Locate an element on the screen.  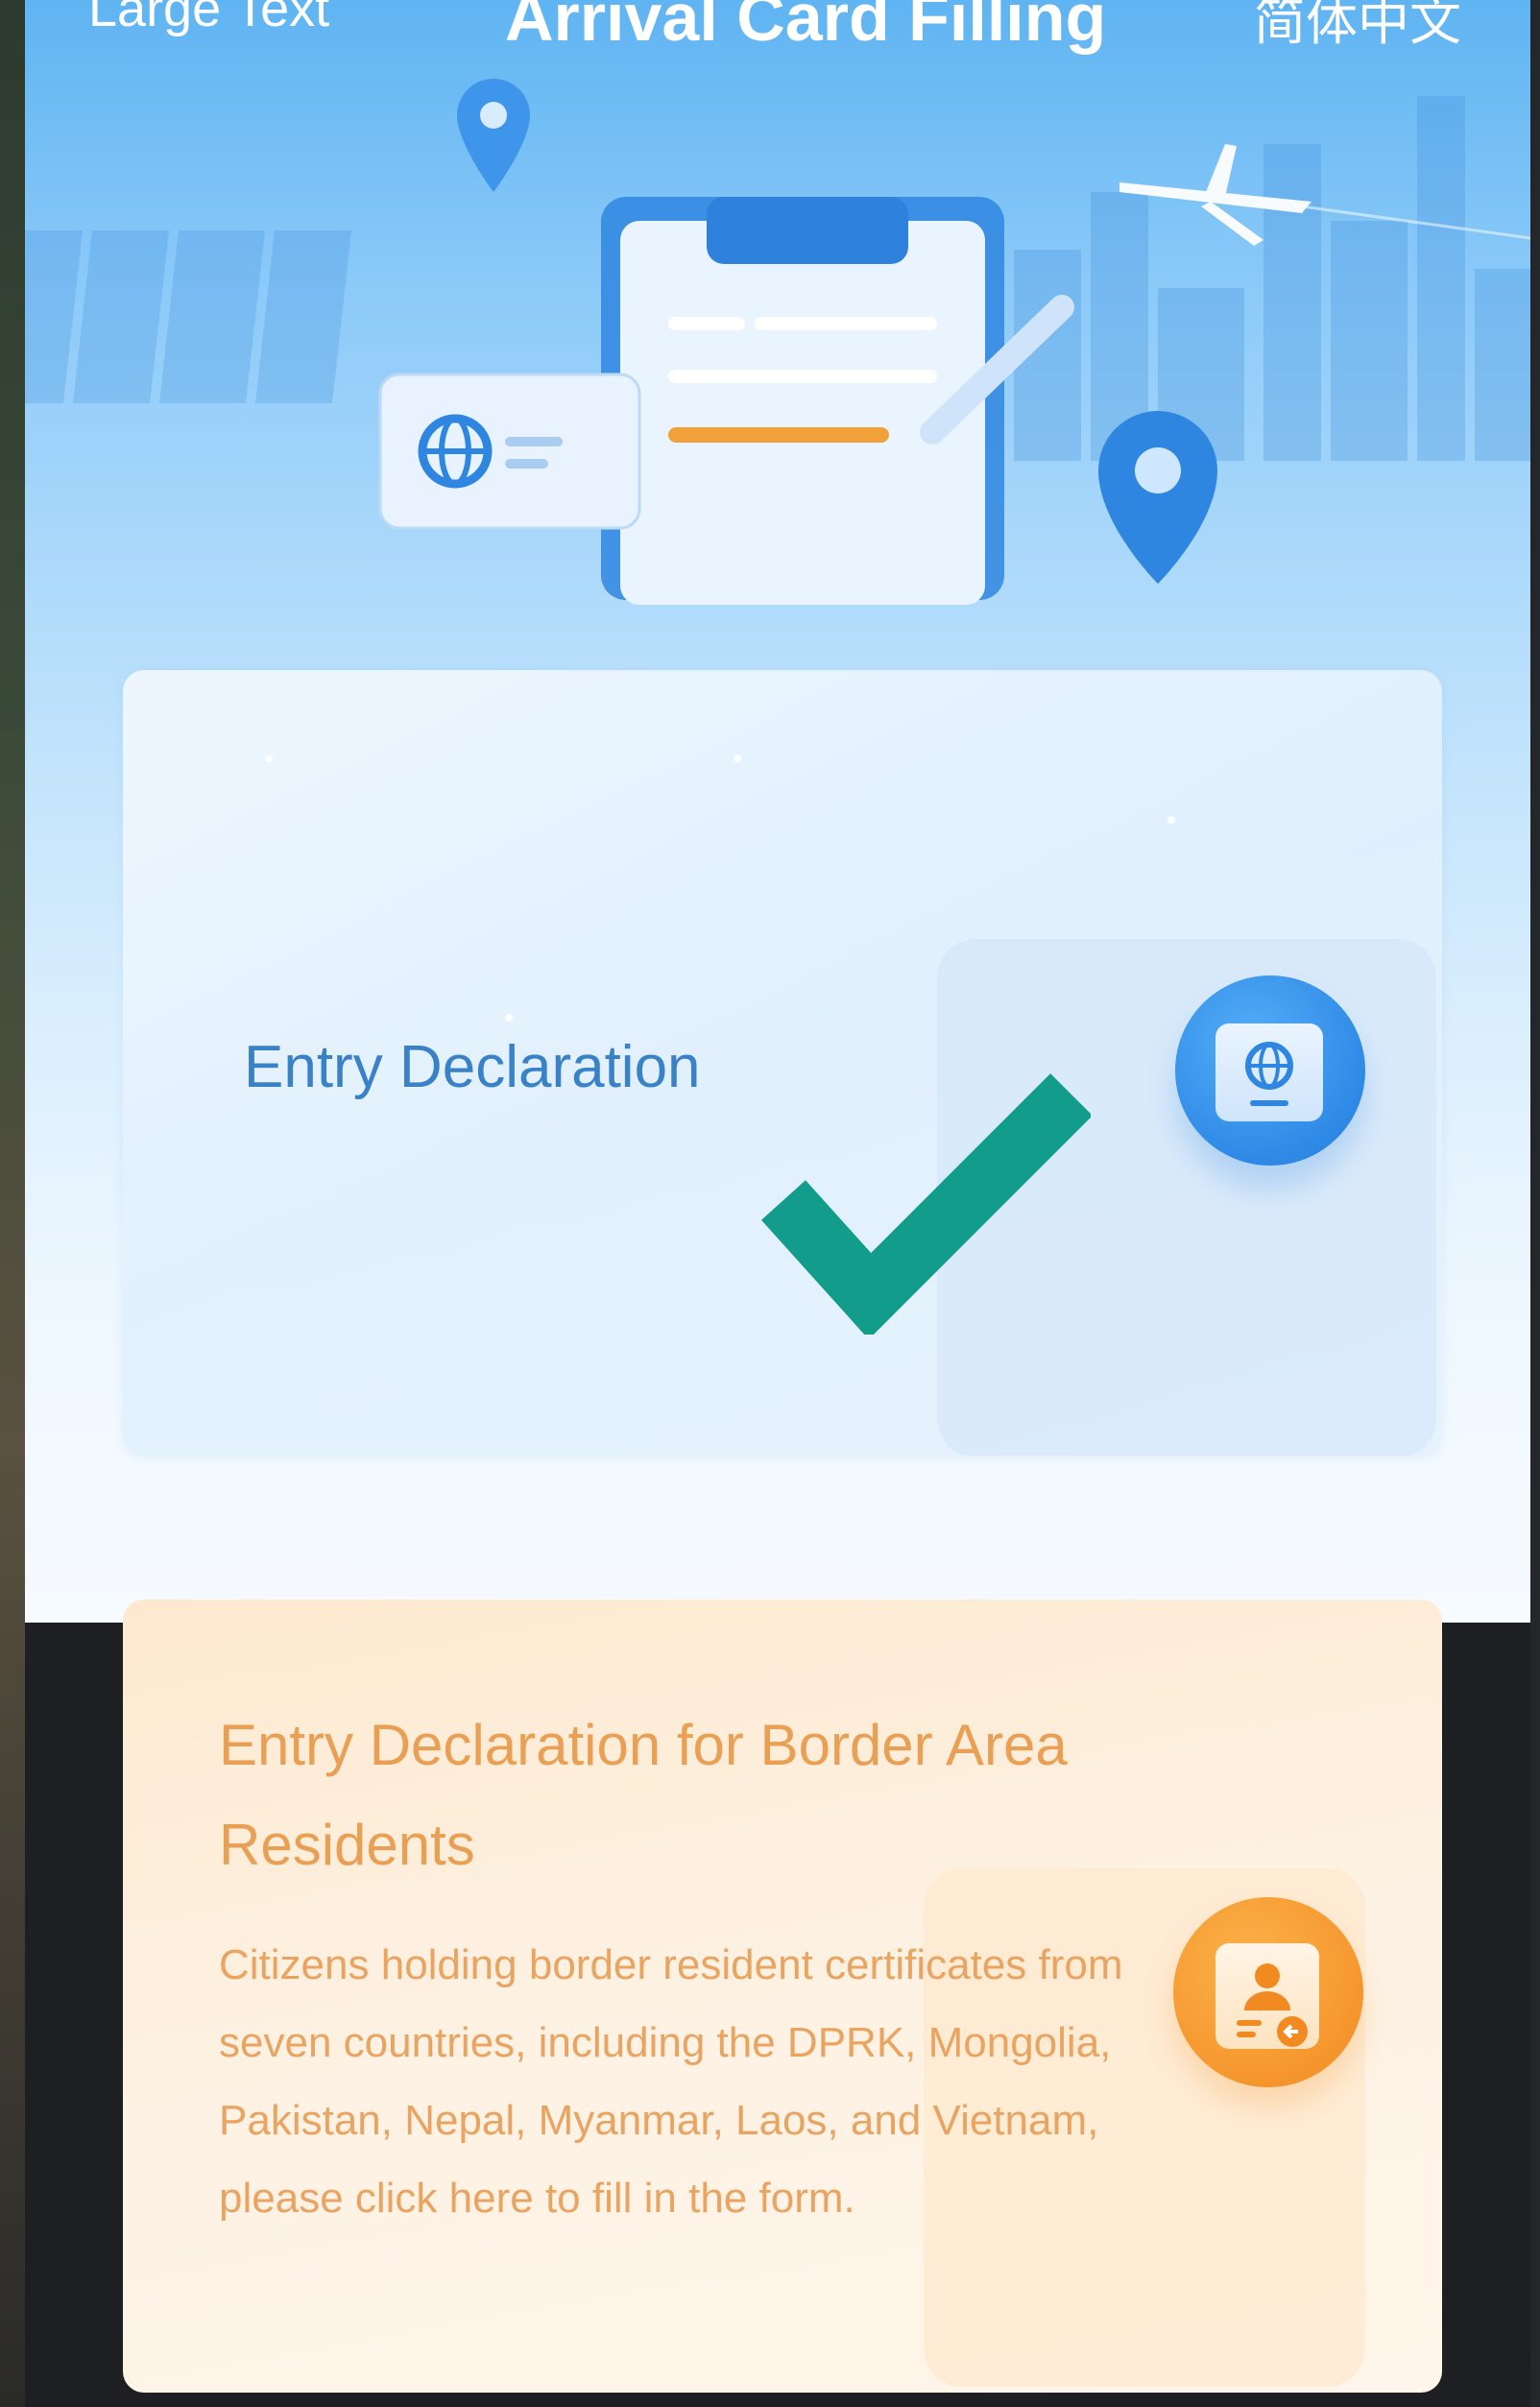
checkmark-icon is located at coordinates (925, 1204).